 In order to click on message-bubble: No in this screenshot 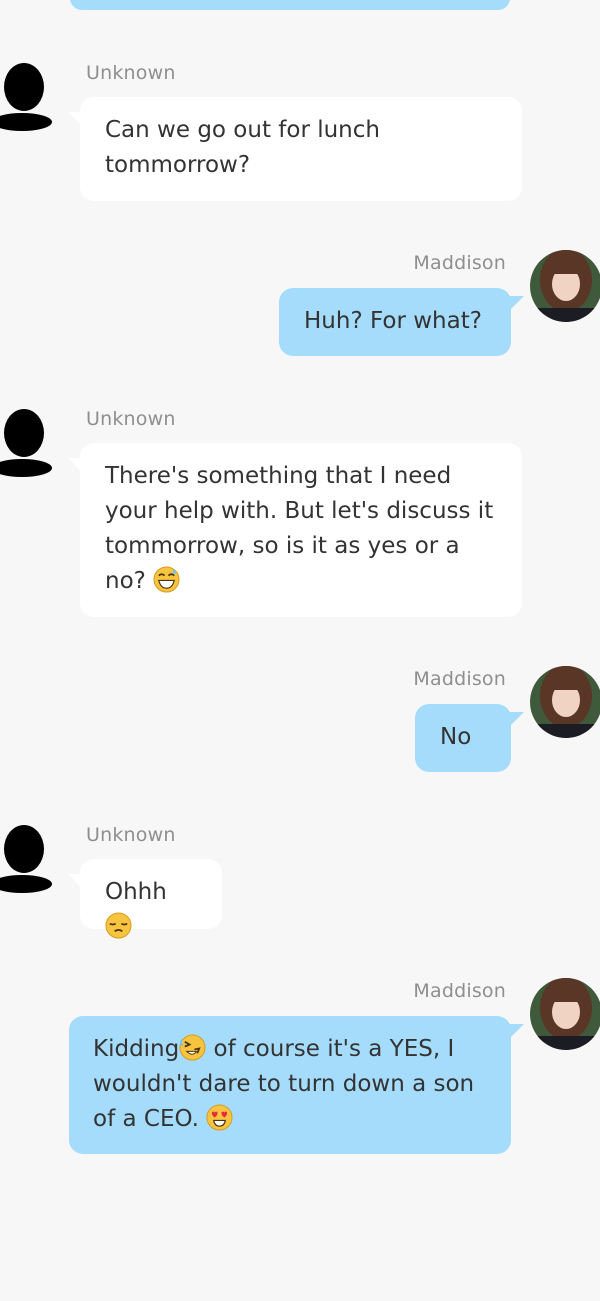, I will do `click(463, 738)`.